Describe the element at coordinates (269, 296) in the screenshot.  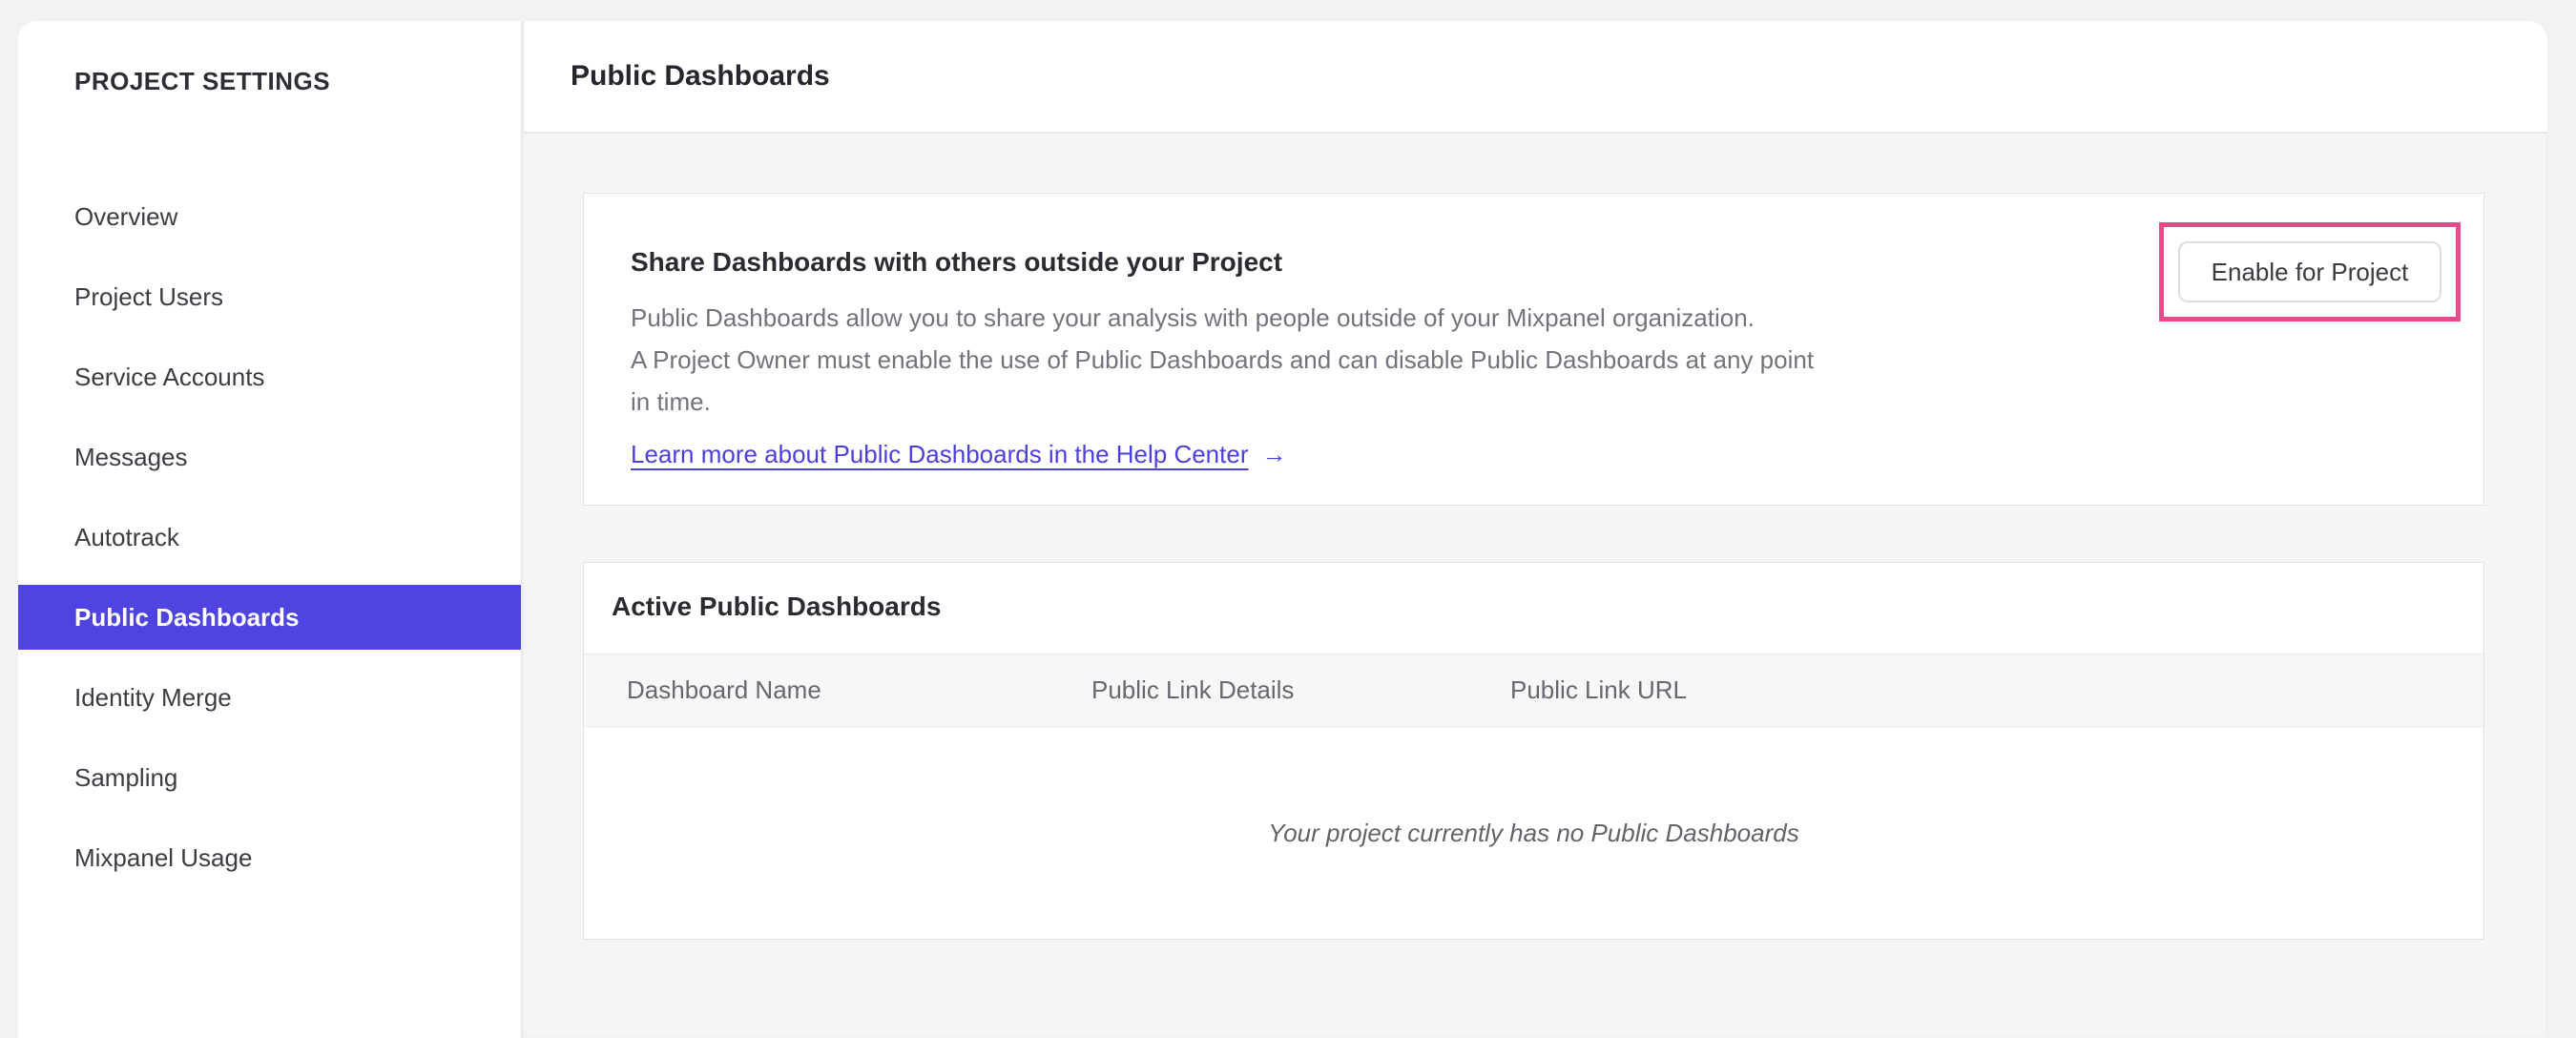
I see `sidebar-item-project-users: Project Users` at that location.